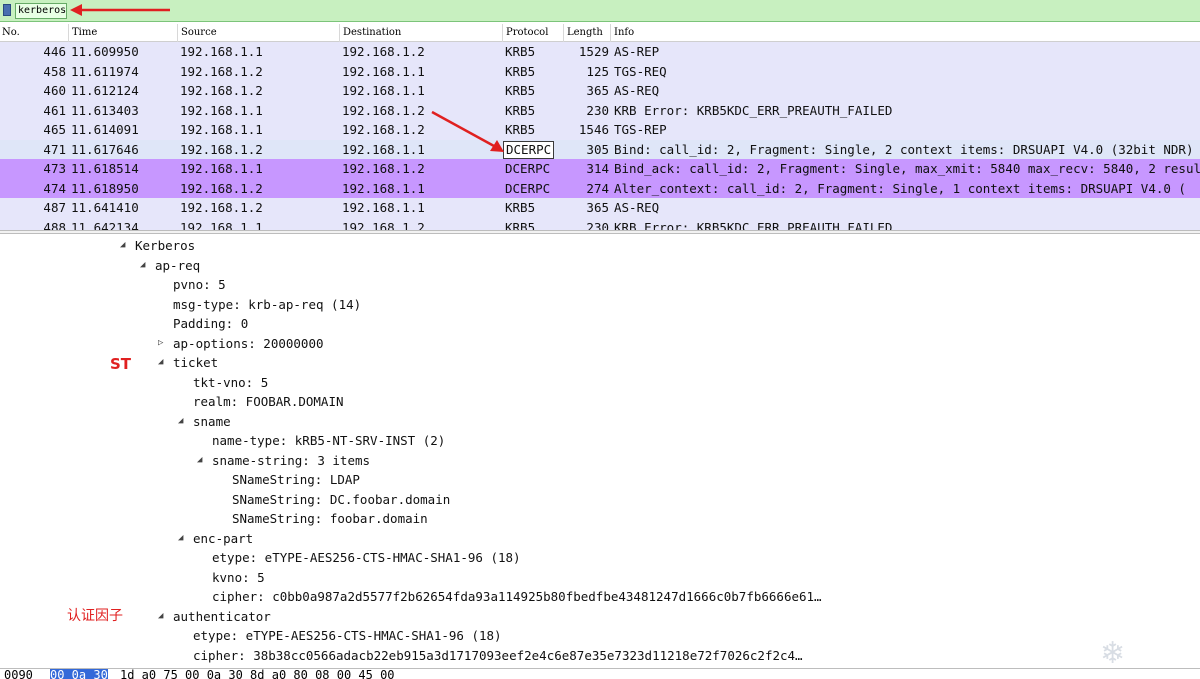 The width and height of the screenshot is (1200, 679). Describe the element at coordinates (222, 616) in the screenshot. I see `tree-node-label: authenticator` at that location.